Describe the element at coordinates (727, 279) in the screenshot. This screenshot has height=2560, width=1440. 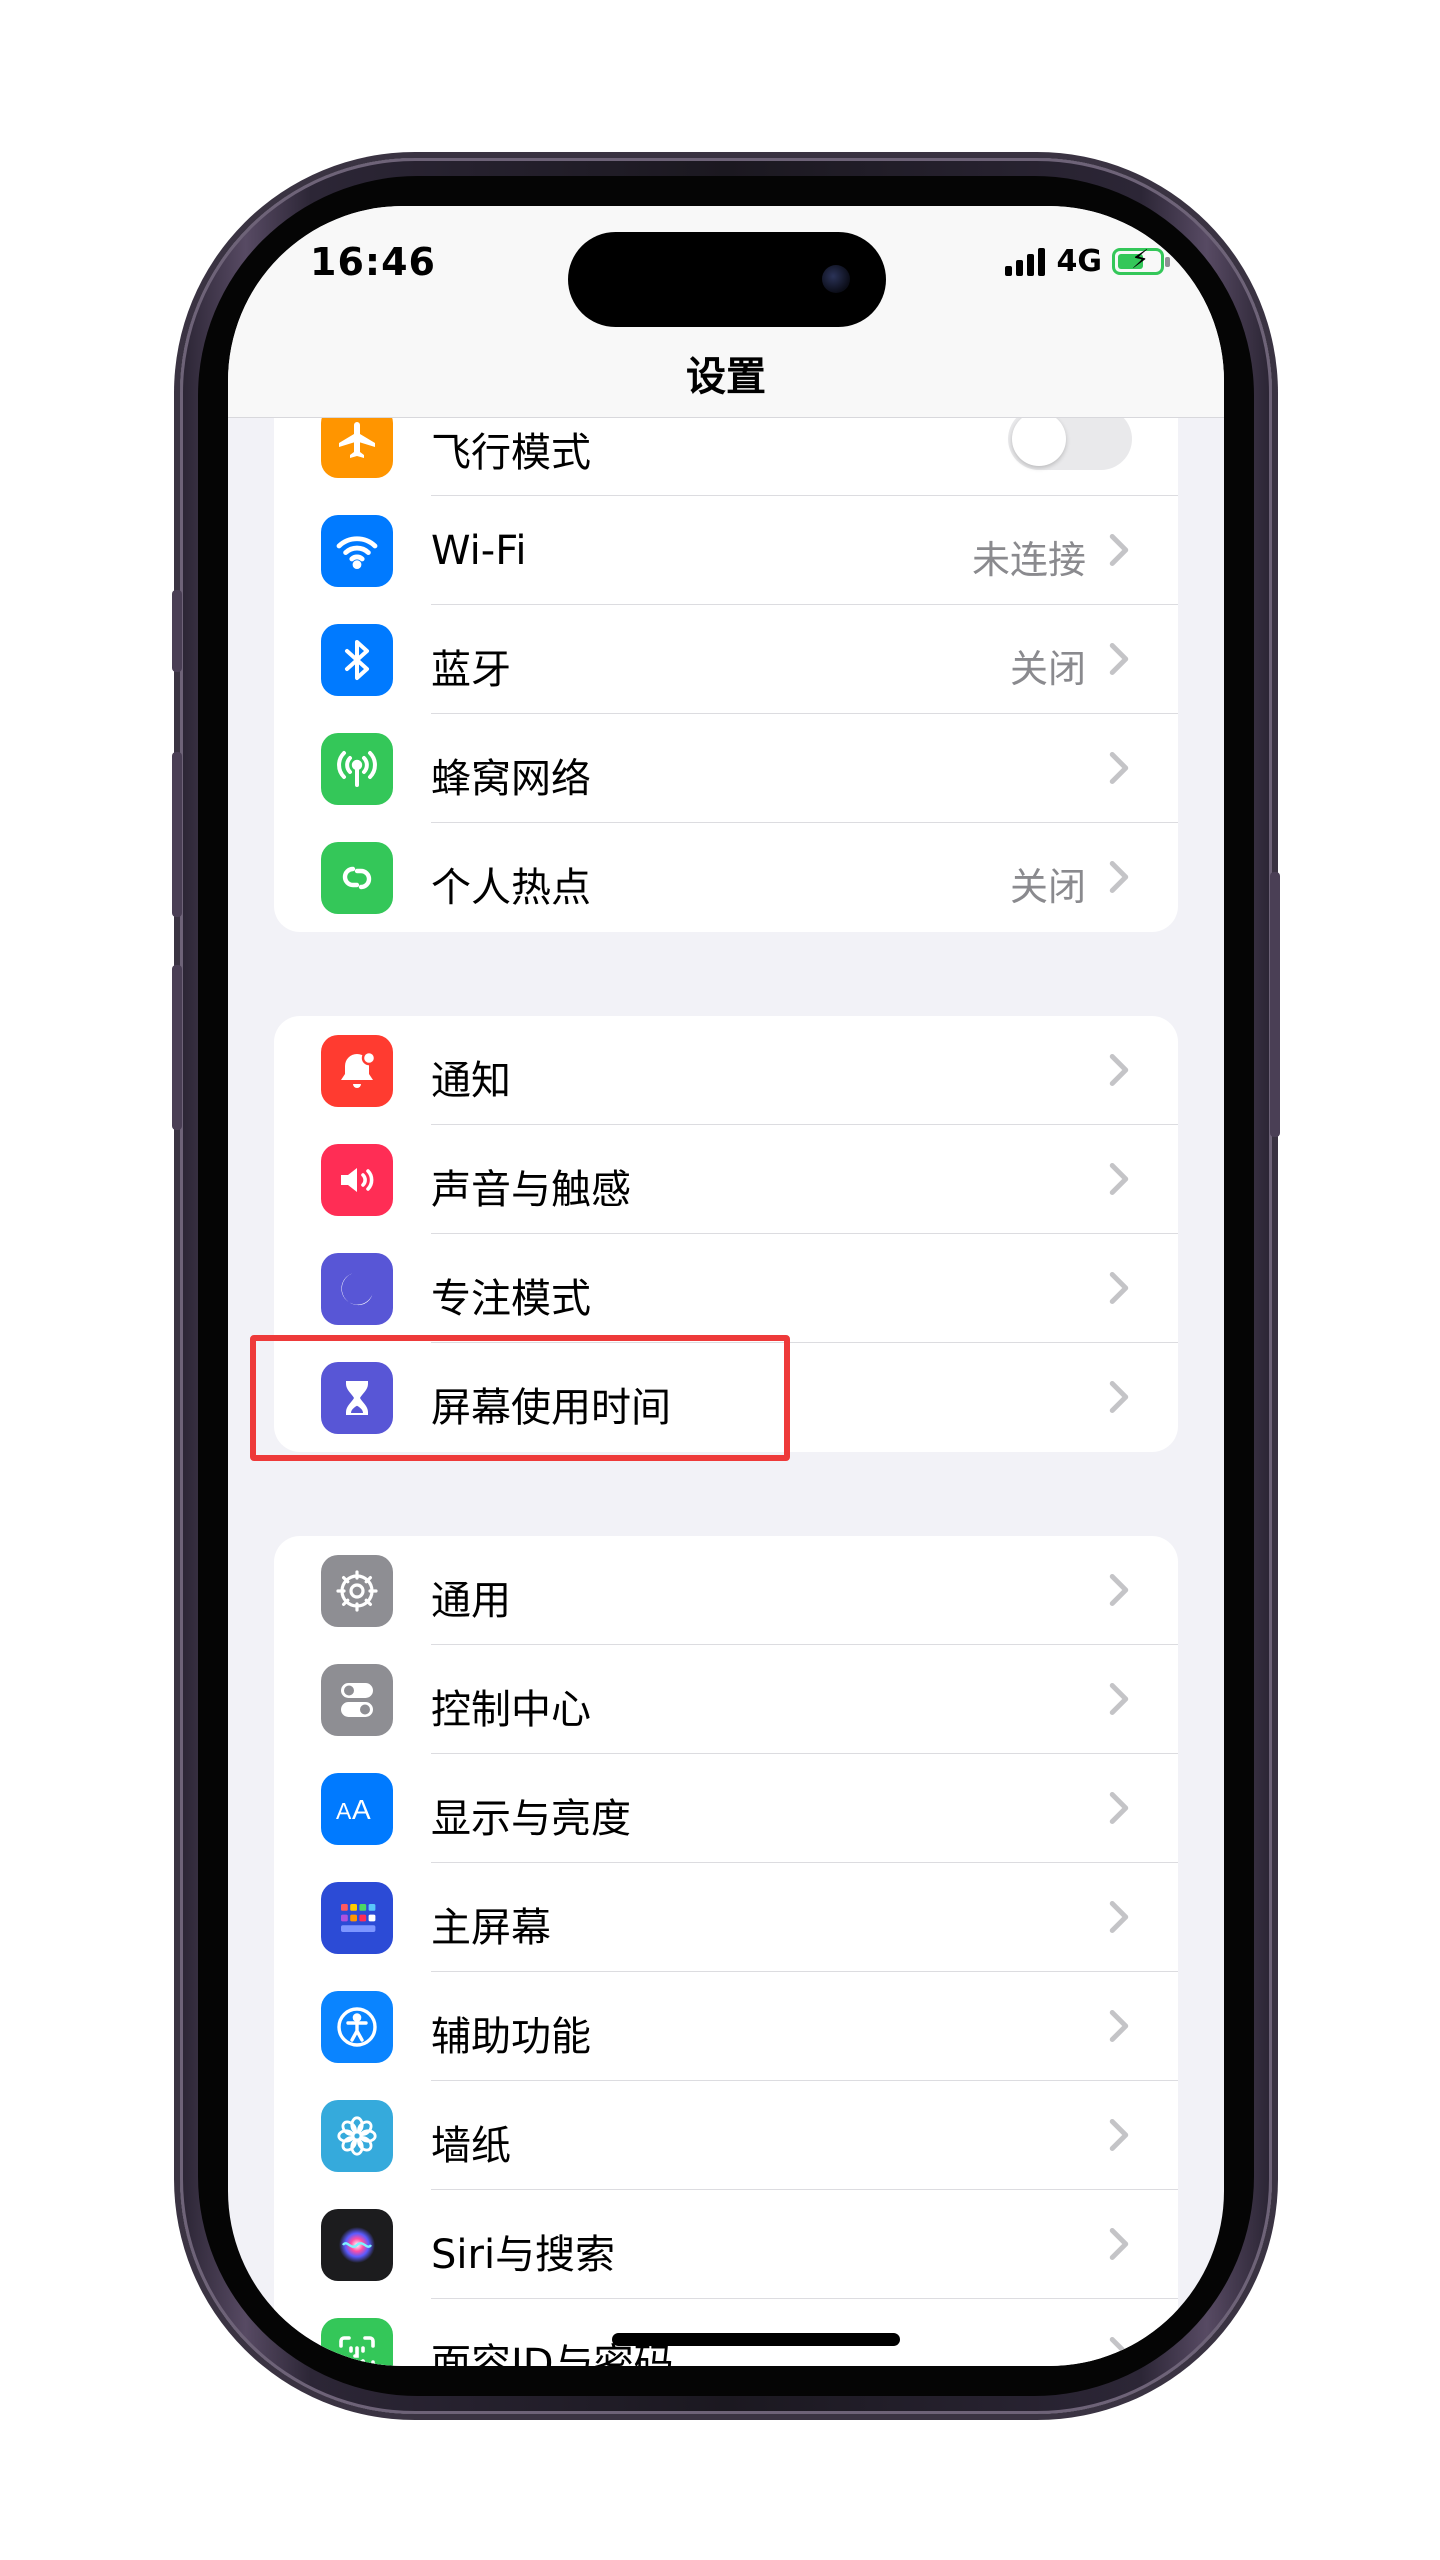
I see `dynamic-island` at that location.